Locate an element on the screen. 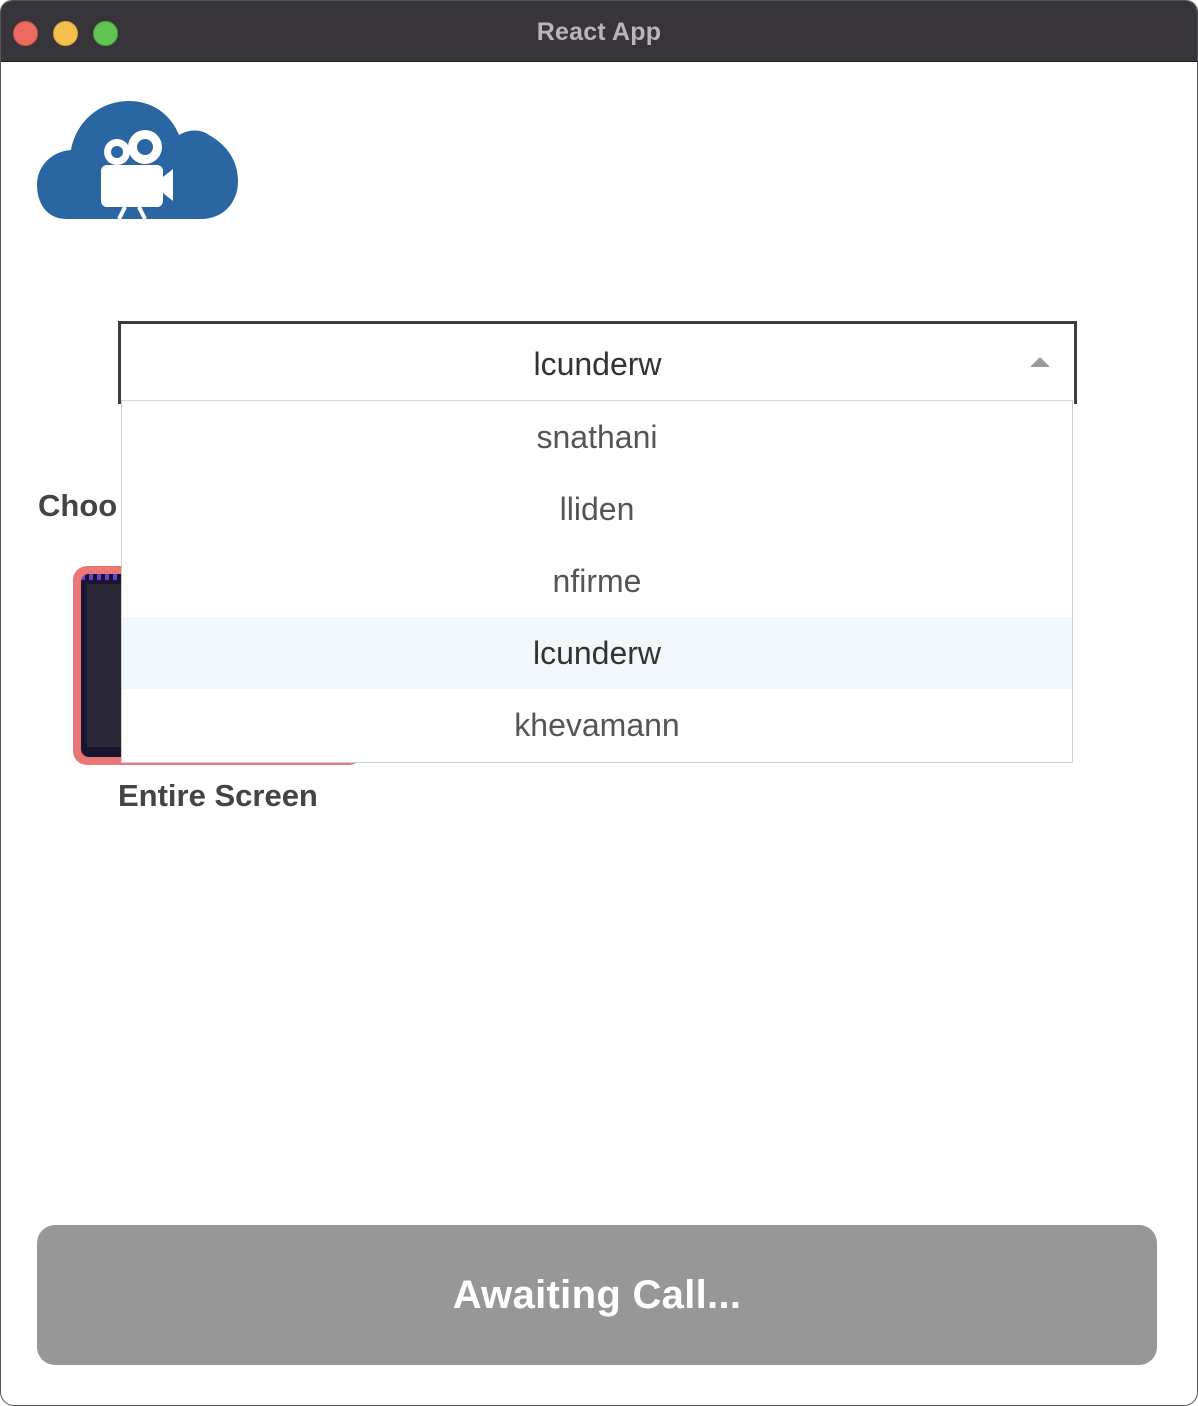 This screenshot has height=1406, width=1198. user-select: lcunderw is located at coordinates (597, 362).